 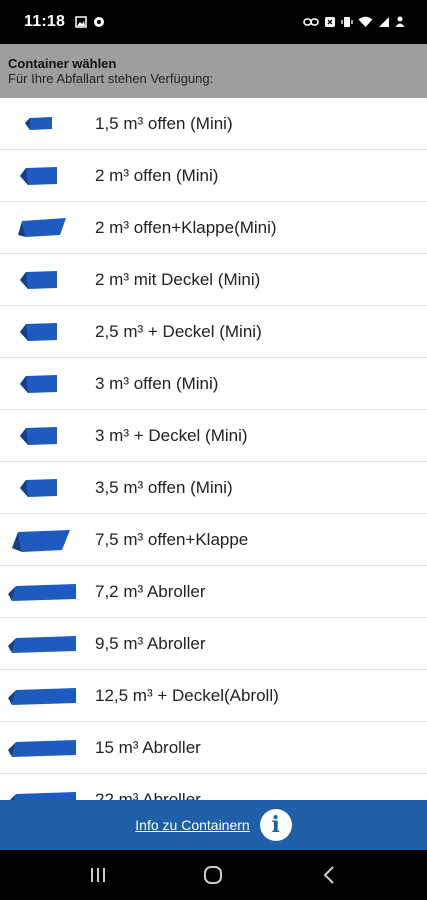 I want to click on container-list-item: 15 m³ Abroller, so click(x=213, y=748).